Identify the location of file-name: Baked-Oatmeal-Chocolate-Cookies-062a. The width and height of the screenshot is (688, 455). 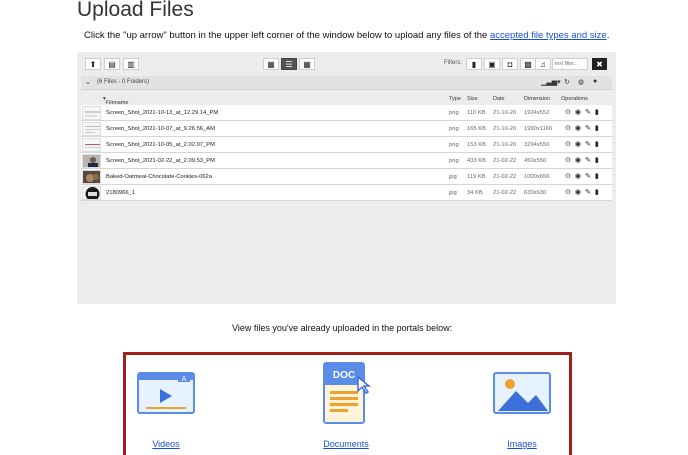
(159, 177).